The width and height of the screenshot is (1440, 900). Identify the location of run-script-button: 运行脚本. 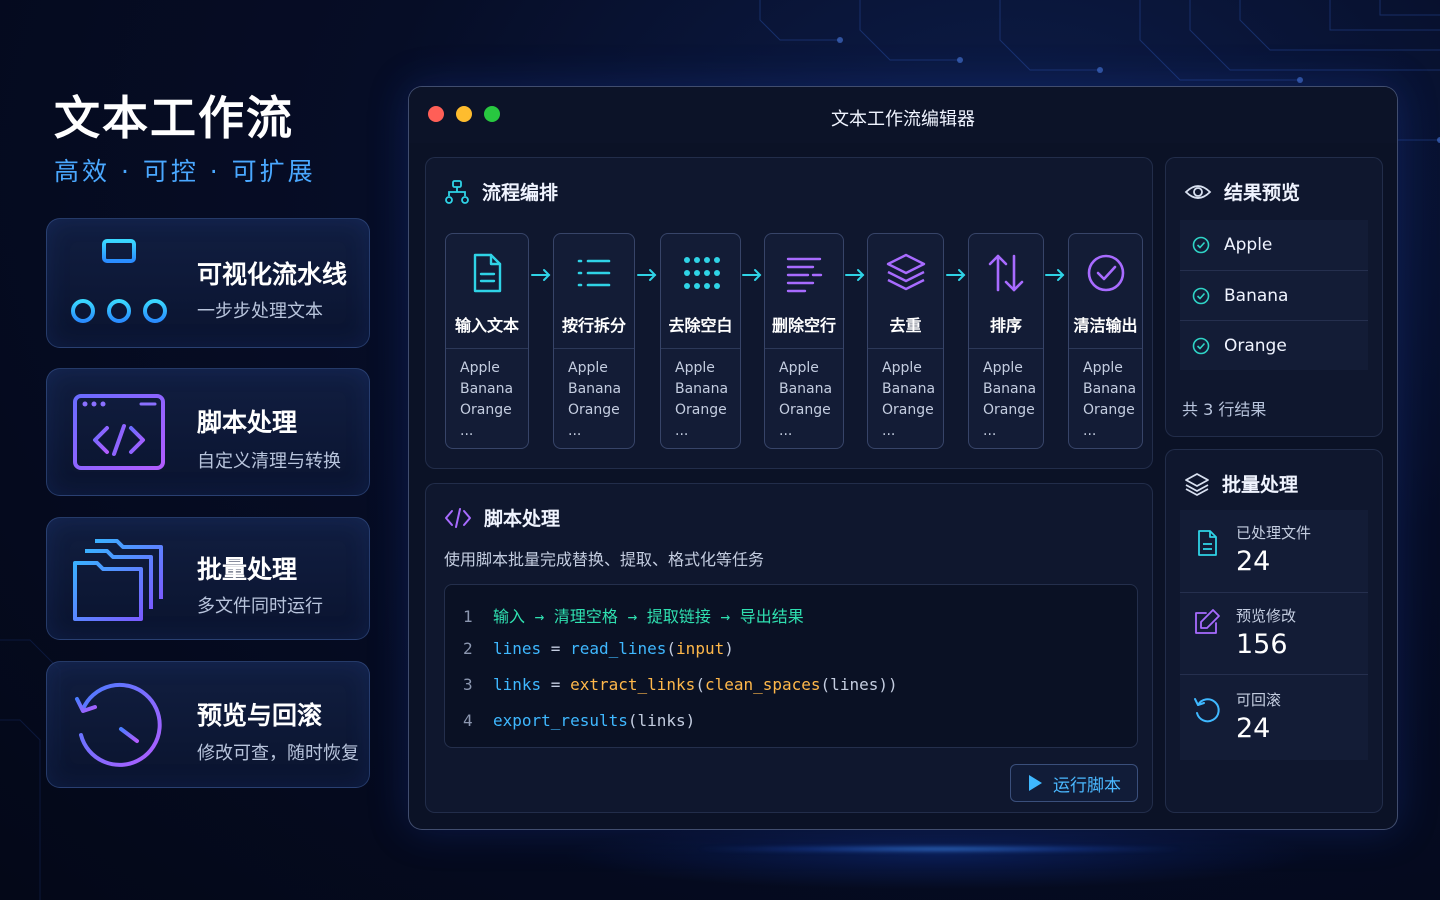
(1074, 783).